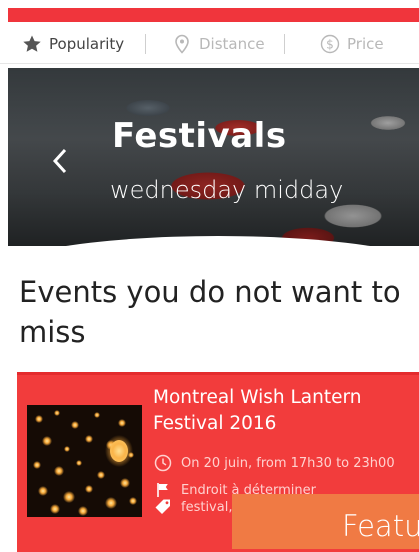 The width and height of the screenshot is (419, 552). I want to click on event-title: Montreal Wish Lantern Festival 2016, so click(257, 410).